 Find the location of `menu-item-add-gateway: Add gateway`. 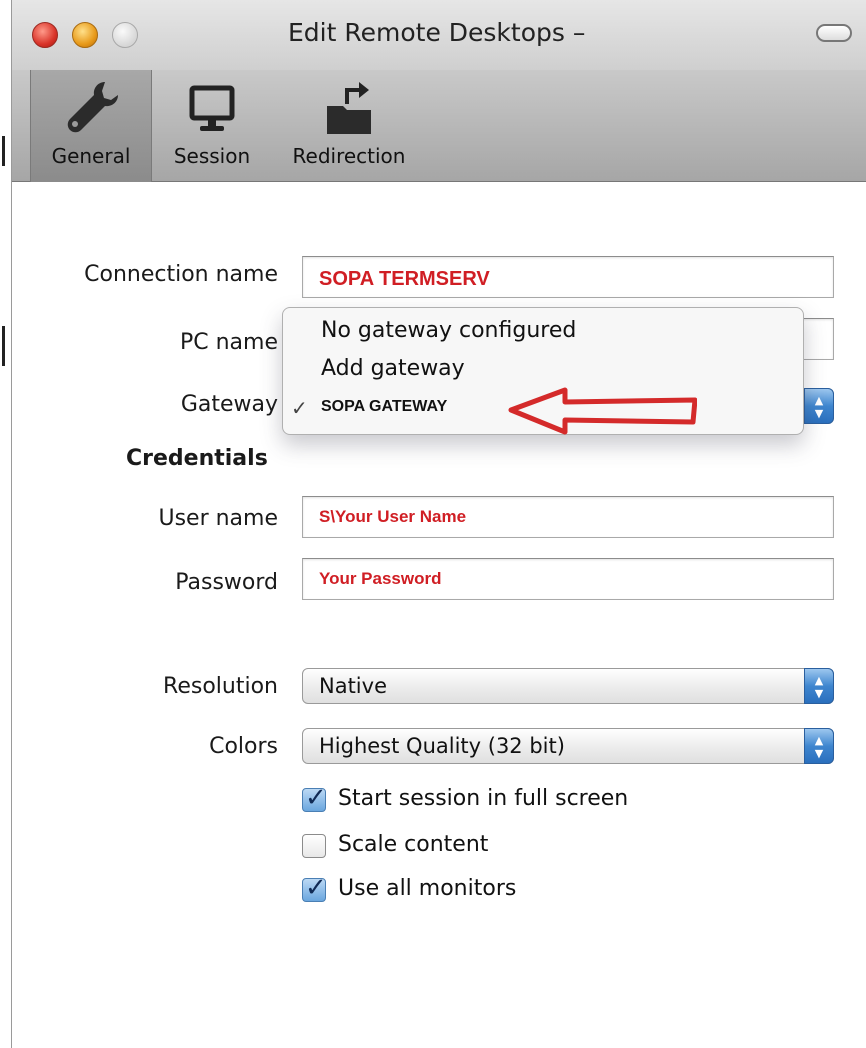

menu-item-add-gateway: Add gateway is located at coordinates (393, 368).